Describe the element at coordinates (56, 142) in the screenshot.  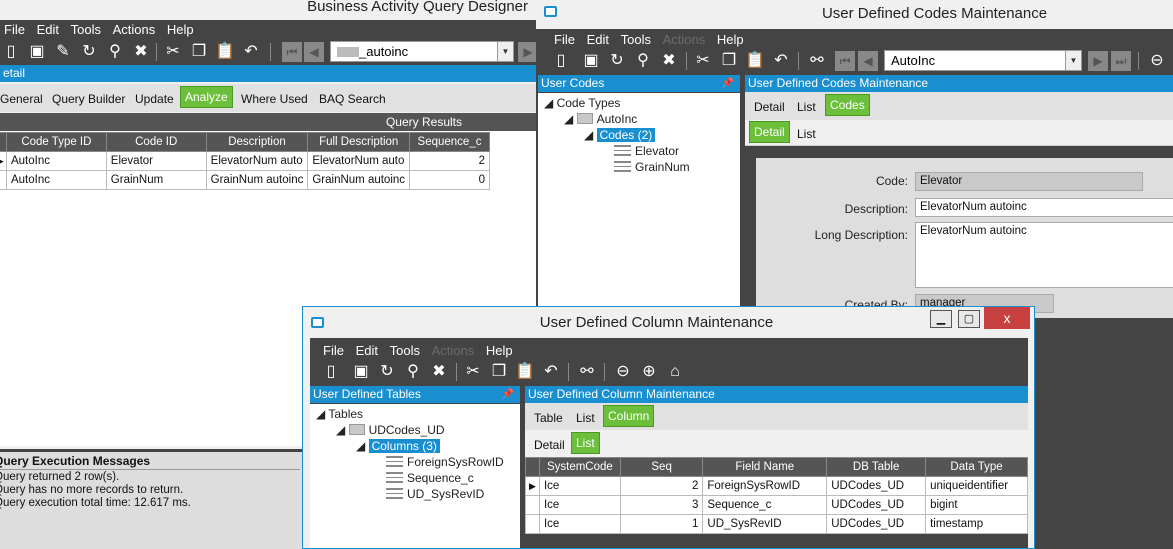
I see `col-code-type-id: Code Type ID` at that location.